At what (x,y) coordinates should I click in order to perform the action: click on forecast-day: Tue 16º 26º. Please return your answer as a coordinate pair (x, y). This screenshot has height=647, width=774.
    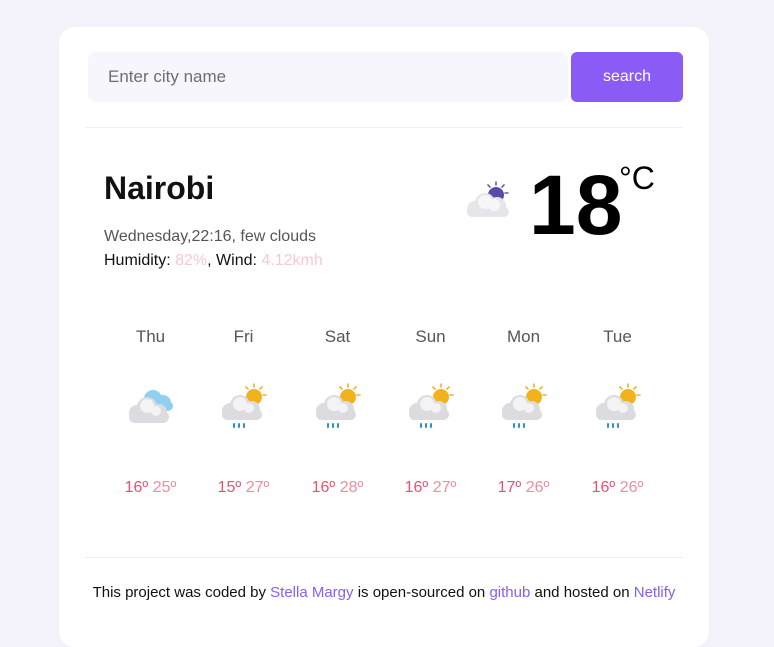
    Looking at the image, I should click on (617, 417).